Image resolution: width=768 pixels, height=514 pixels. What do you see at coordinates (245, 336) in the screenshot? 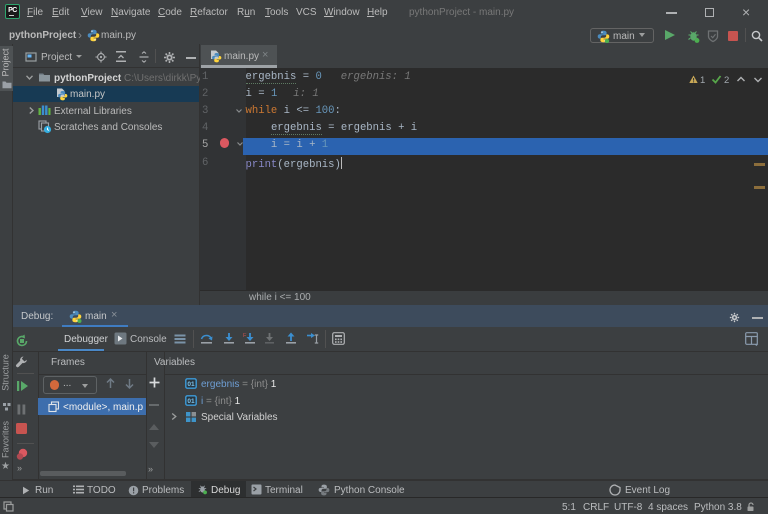
I see `svg-text: F` at bounding box center [245, 336].